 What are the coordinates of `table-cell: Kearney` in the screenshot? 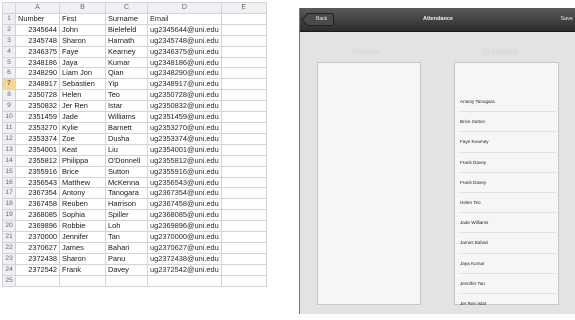 It's located at (126, 51).